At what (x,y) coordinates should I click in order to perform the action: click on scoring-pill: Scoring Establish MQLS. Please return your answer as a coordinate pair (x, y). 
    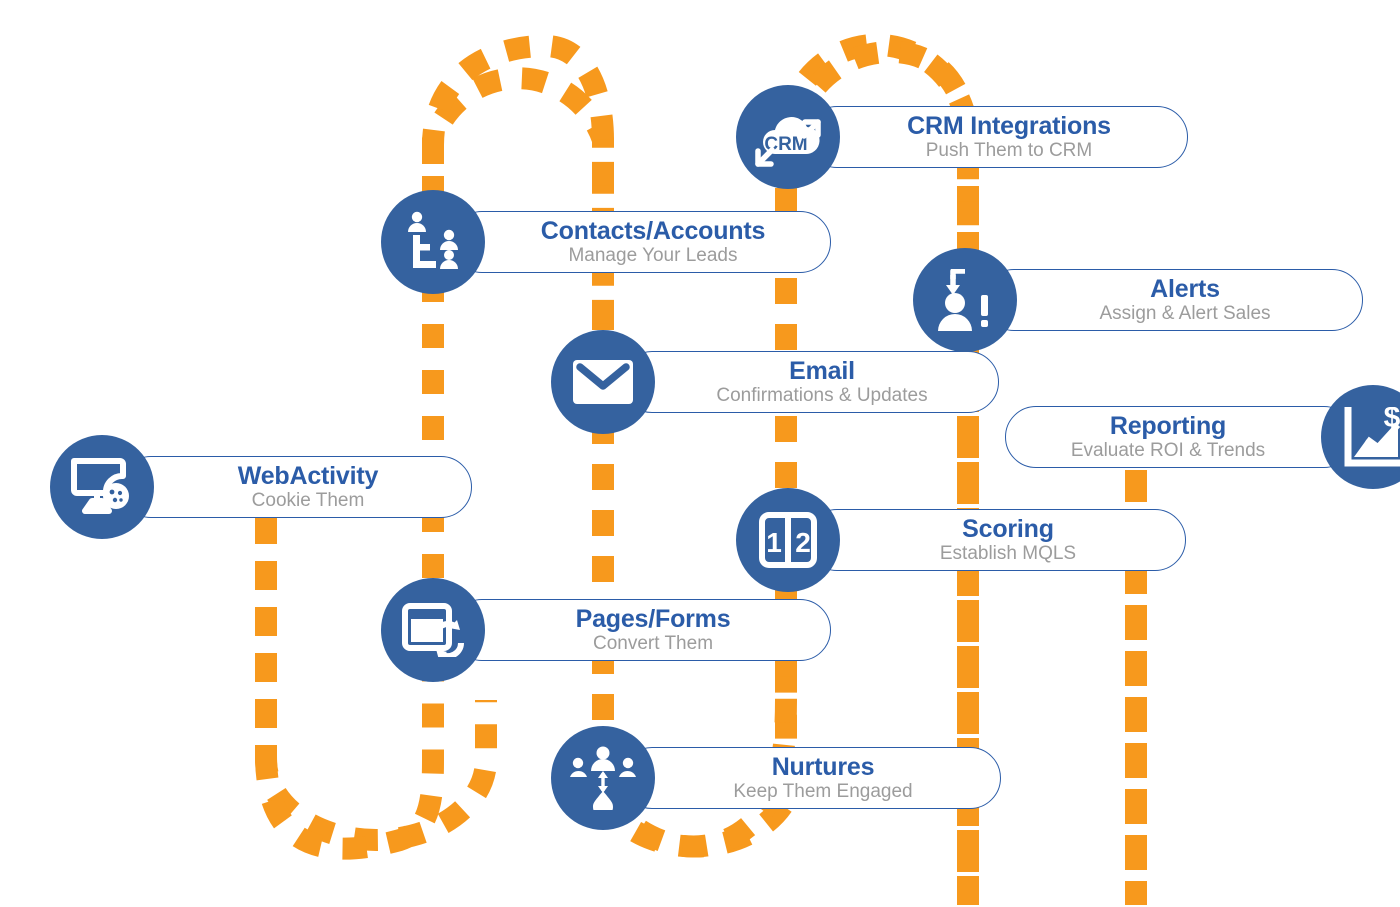
    Looking at the image, I should click on (996, 540).